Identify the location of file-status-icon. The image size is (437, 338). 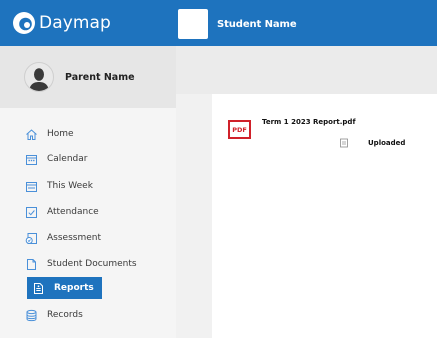
(344, 143).